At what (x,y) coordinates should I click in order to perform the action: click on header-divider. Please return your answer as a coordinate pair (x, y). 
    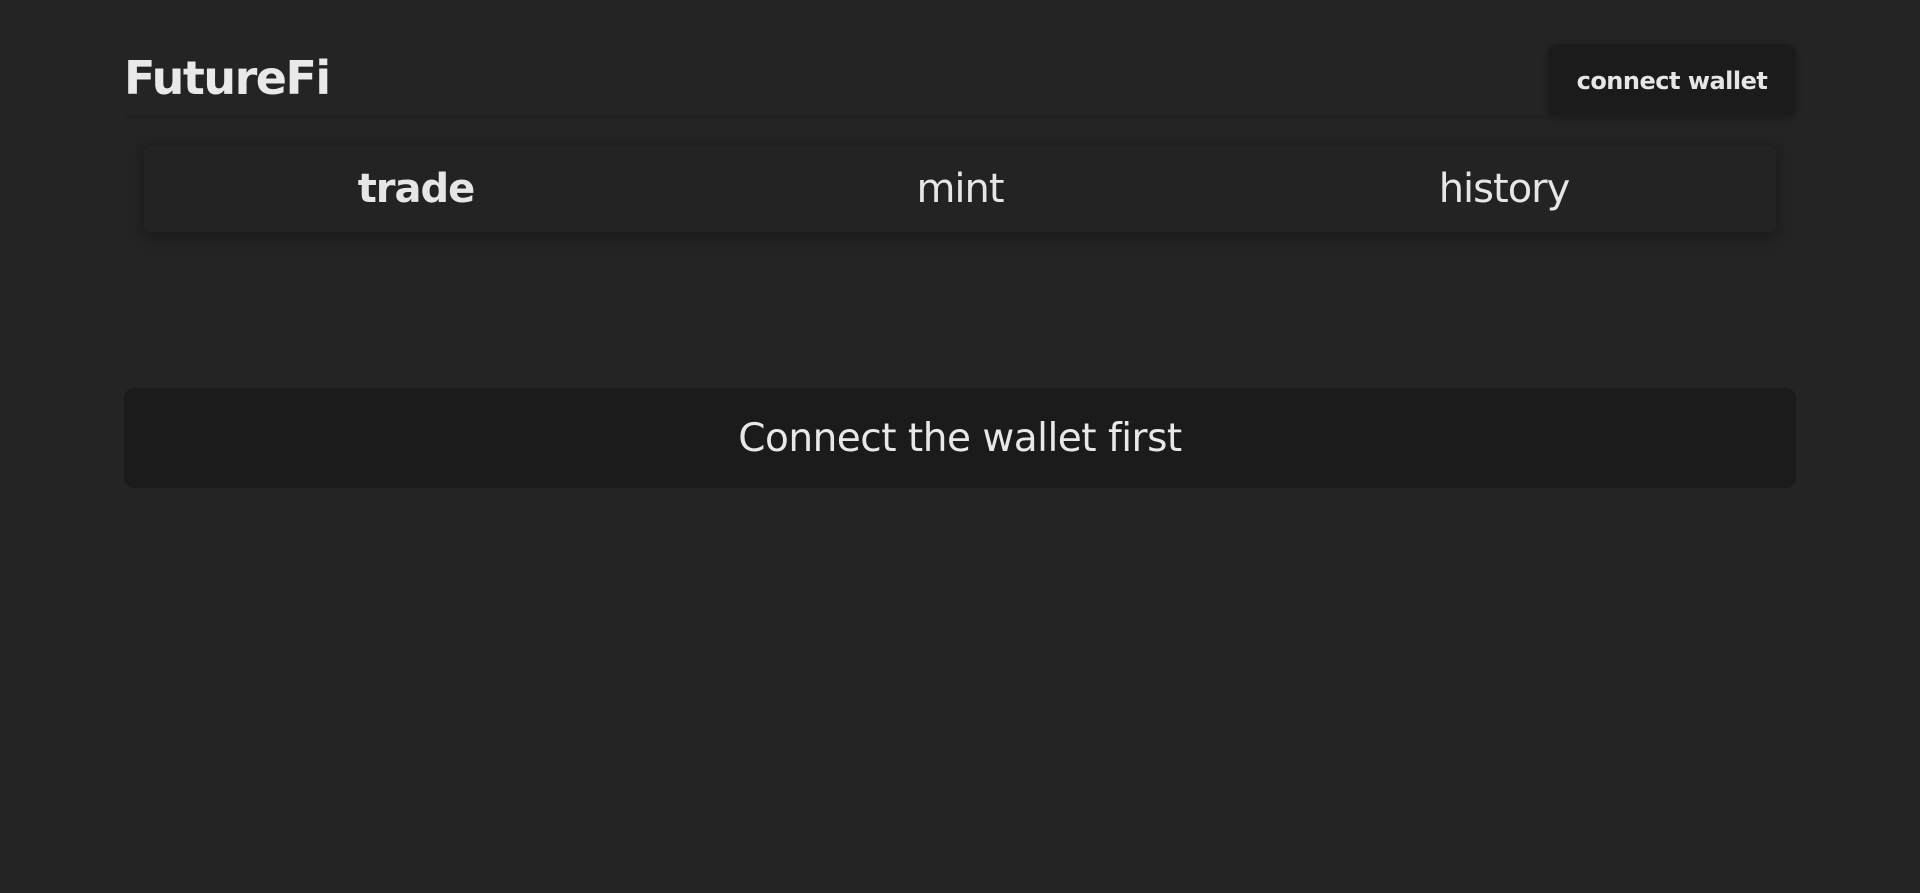
    Looking at the image, I should click on (960, 118).